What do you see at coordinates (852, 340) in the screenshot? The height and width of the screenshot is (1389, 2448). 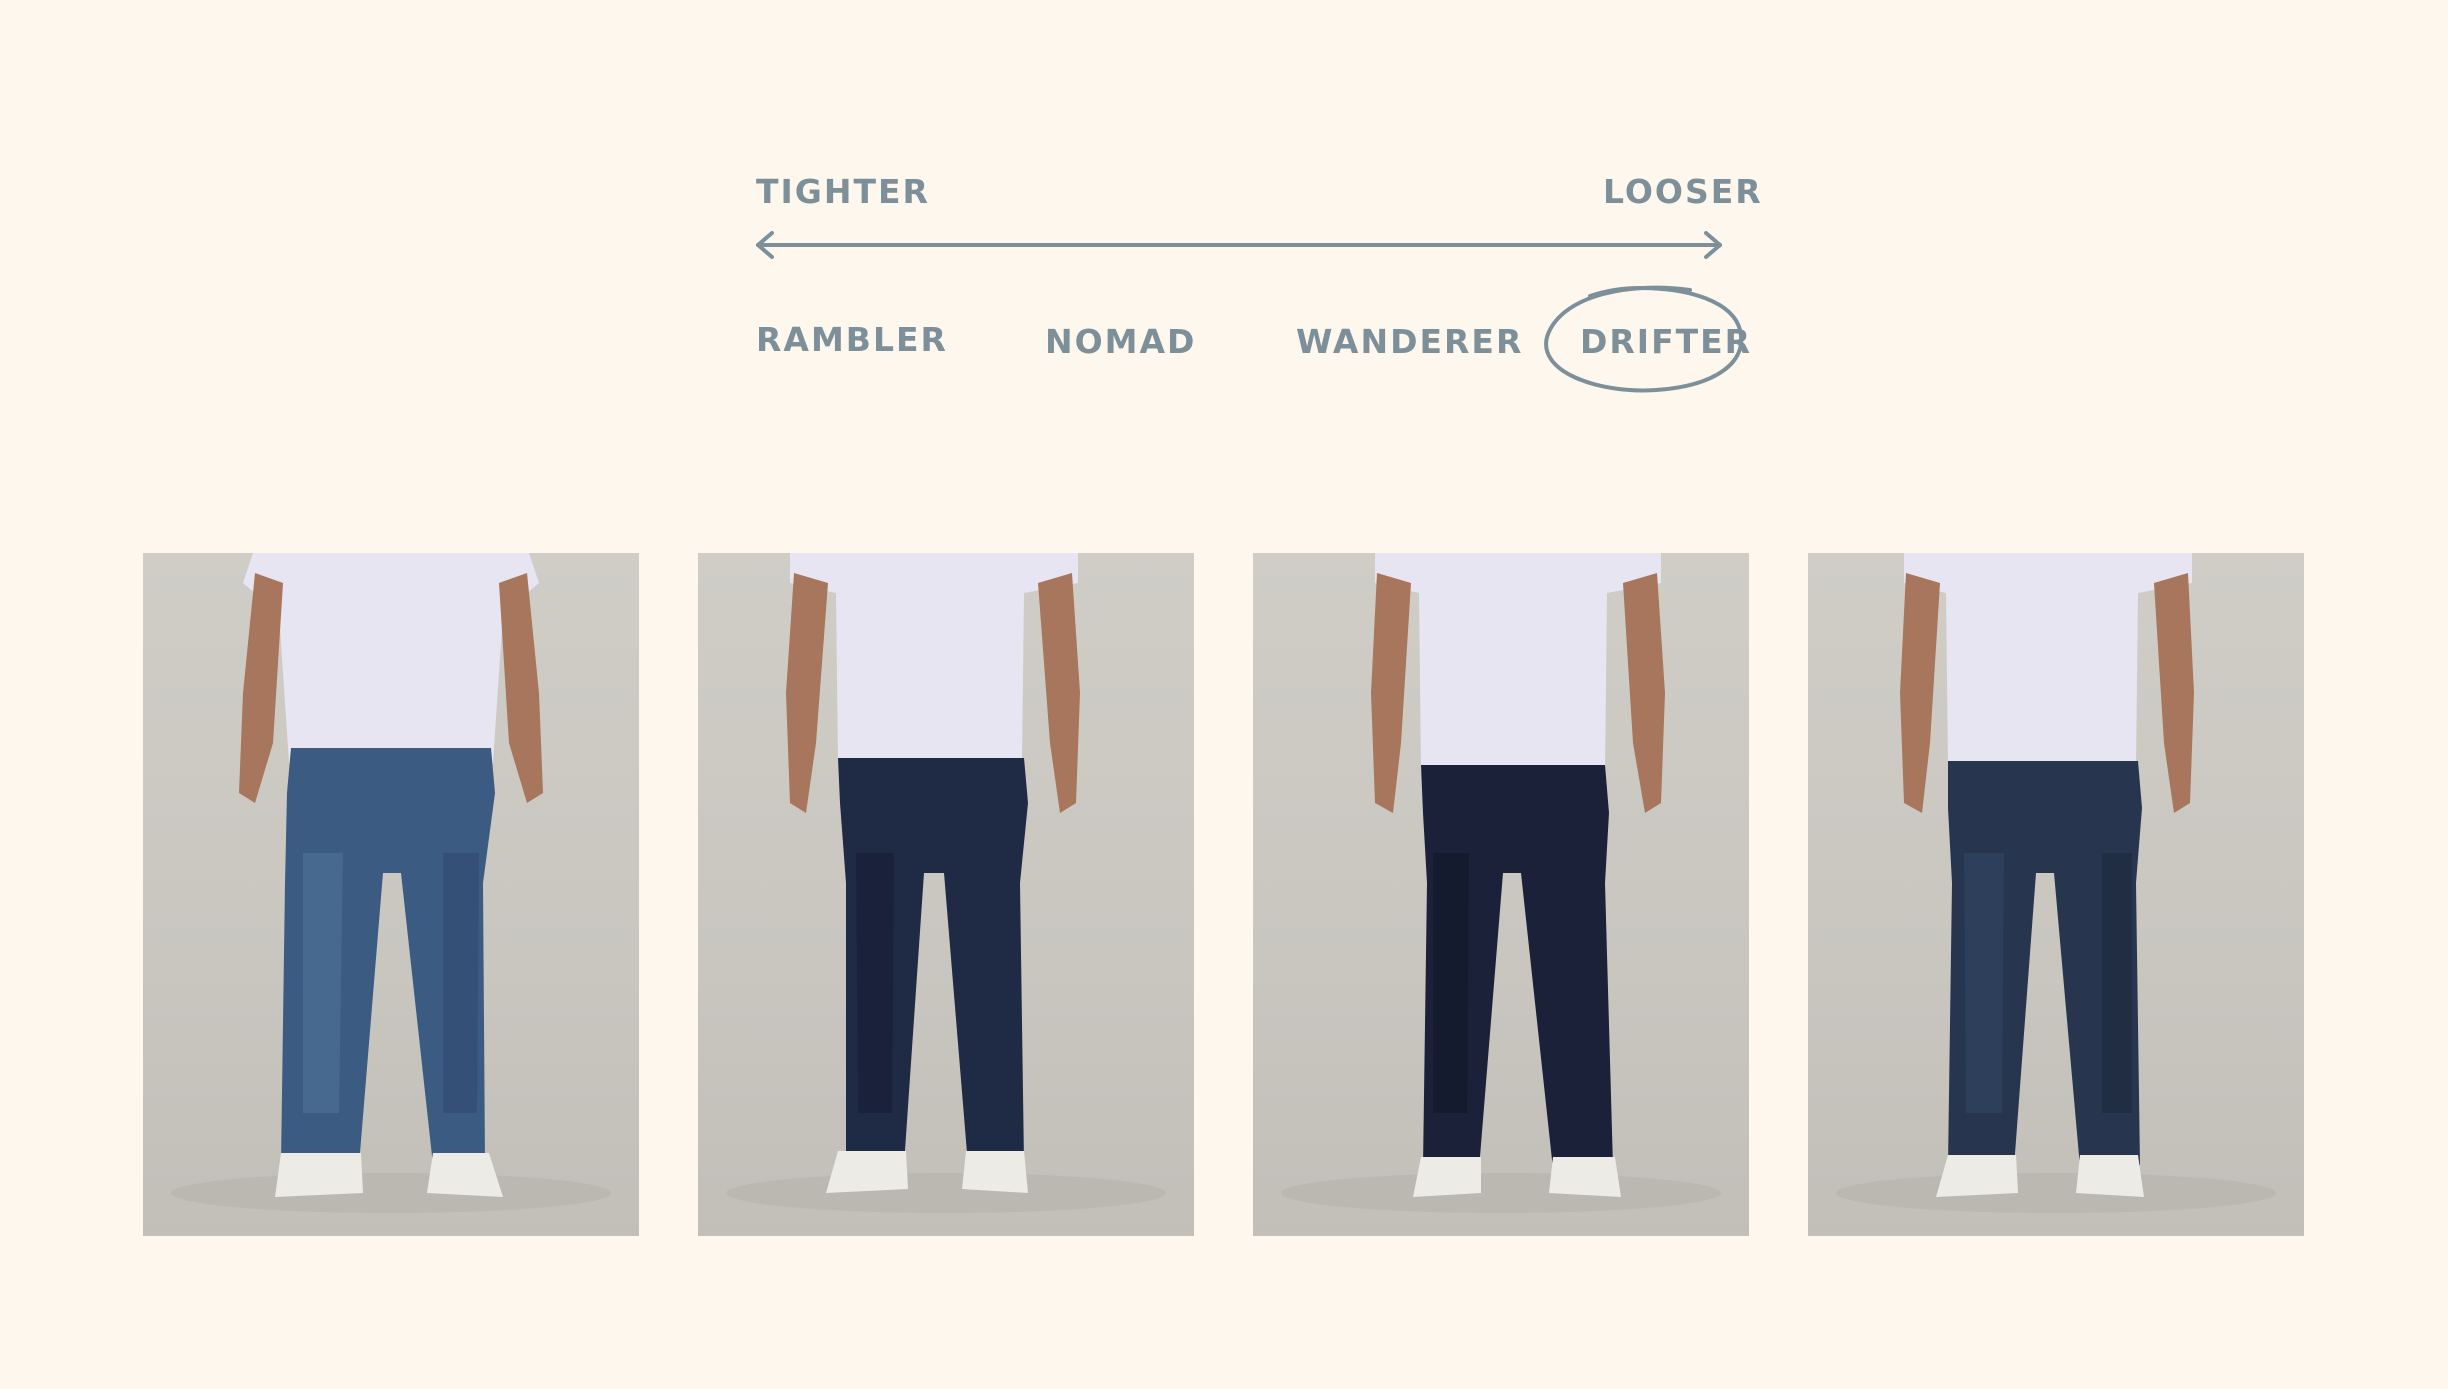 I see `fit-tab-rambler: RAMBLER` at bounding box center [852, 340].